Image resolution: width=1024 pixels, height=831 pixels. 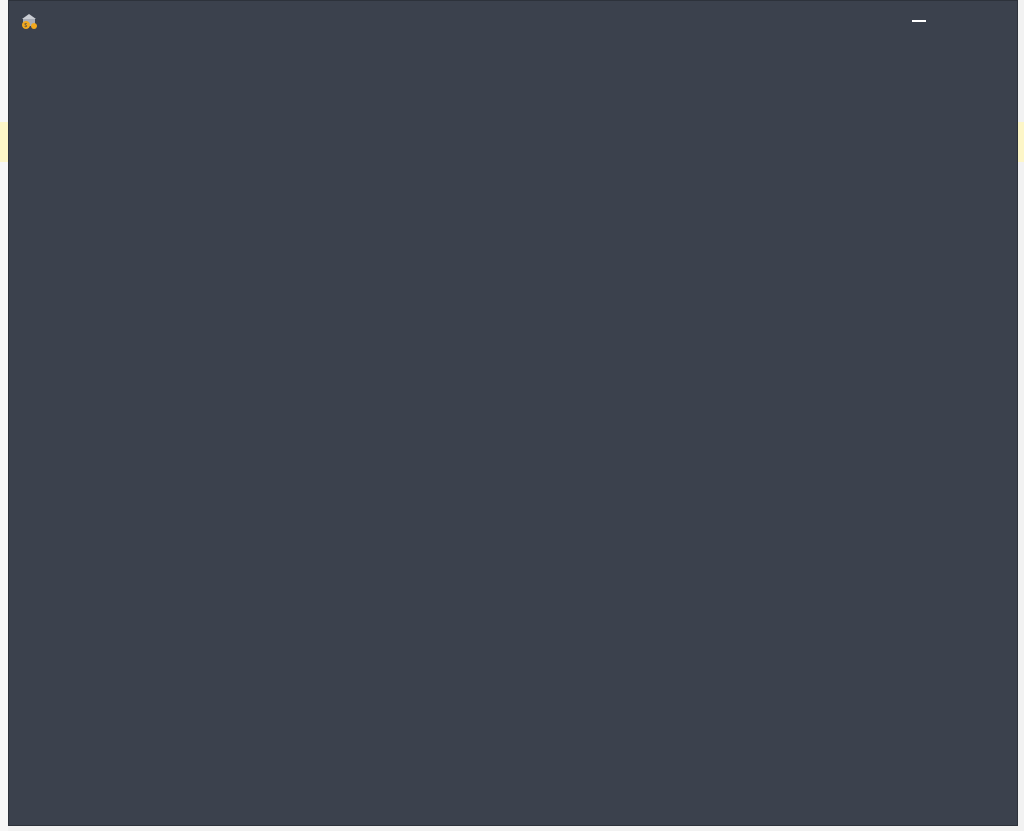 I want to click on background-highlight, so click(x=4, y=142).